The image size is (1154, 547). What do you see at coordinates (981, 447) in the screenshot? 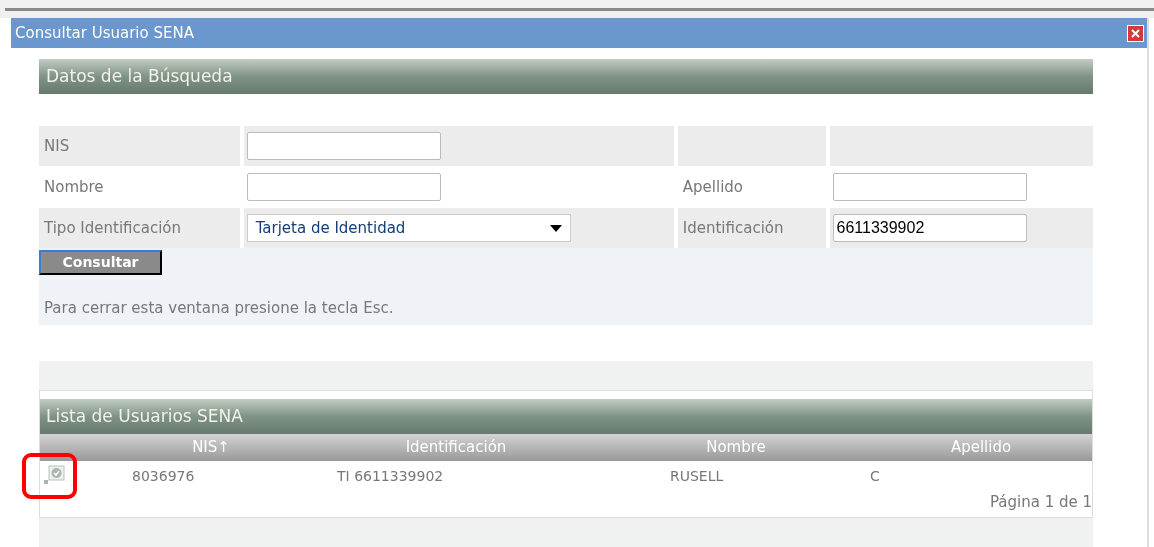
I see `column-header: Apellido` at bounding box center [981, 447].